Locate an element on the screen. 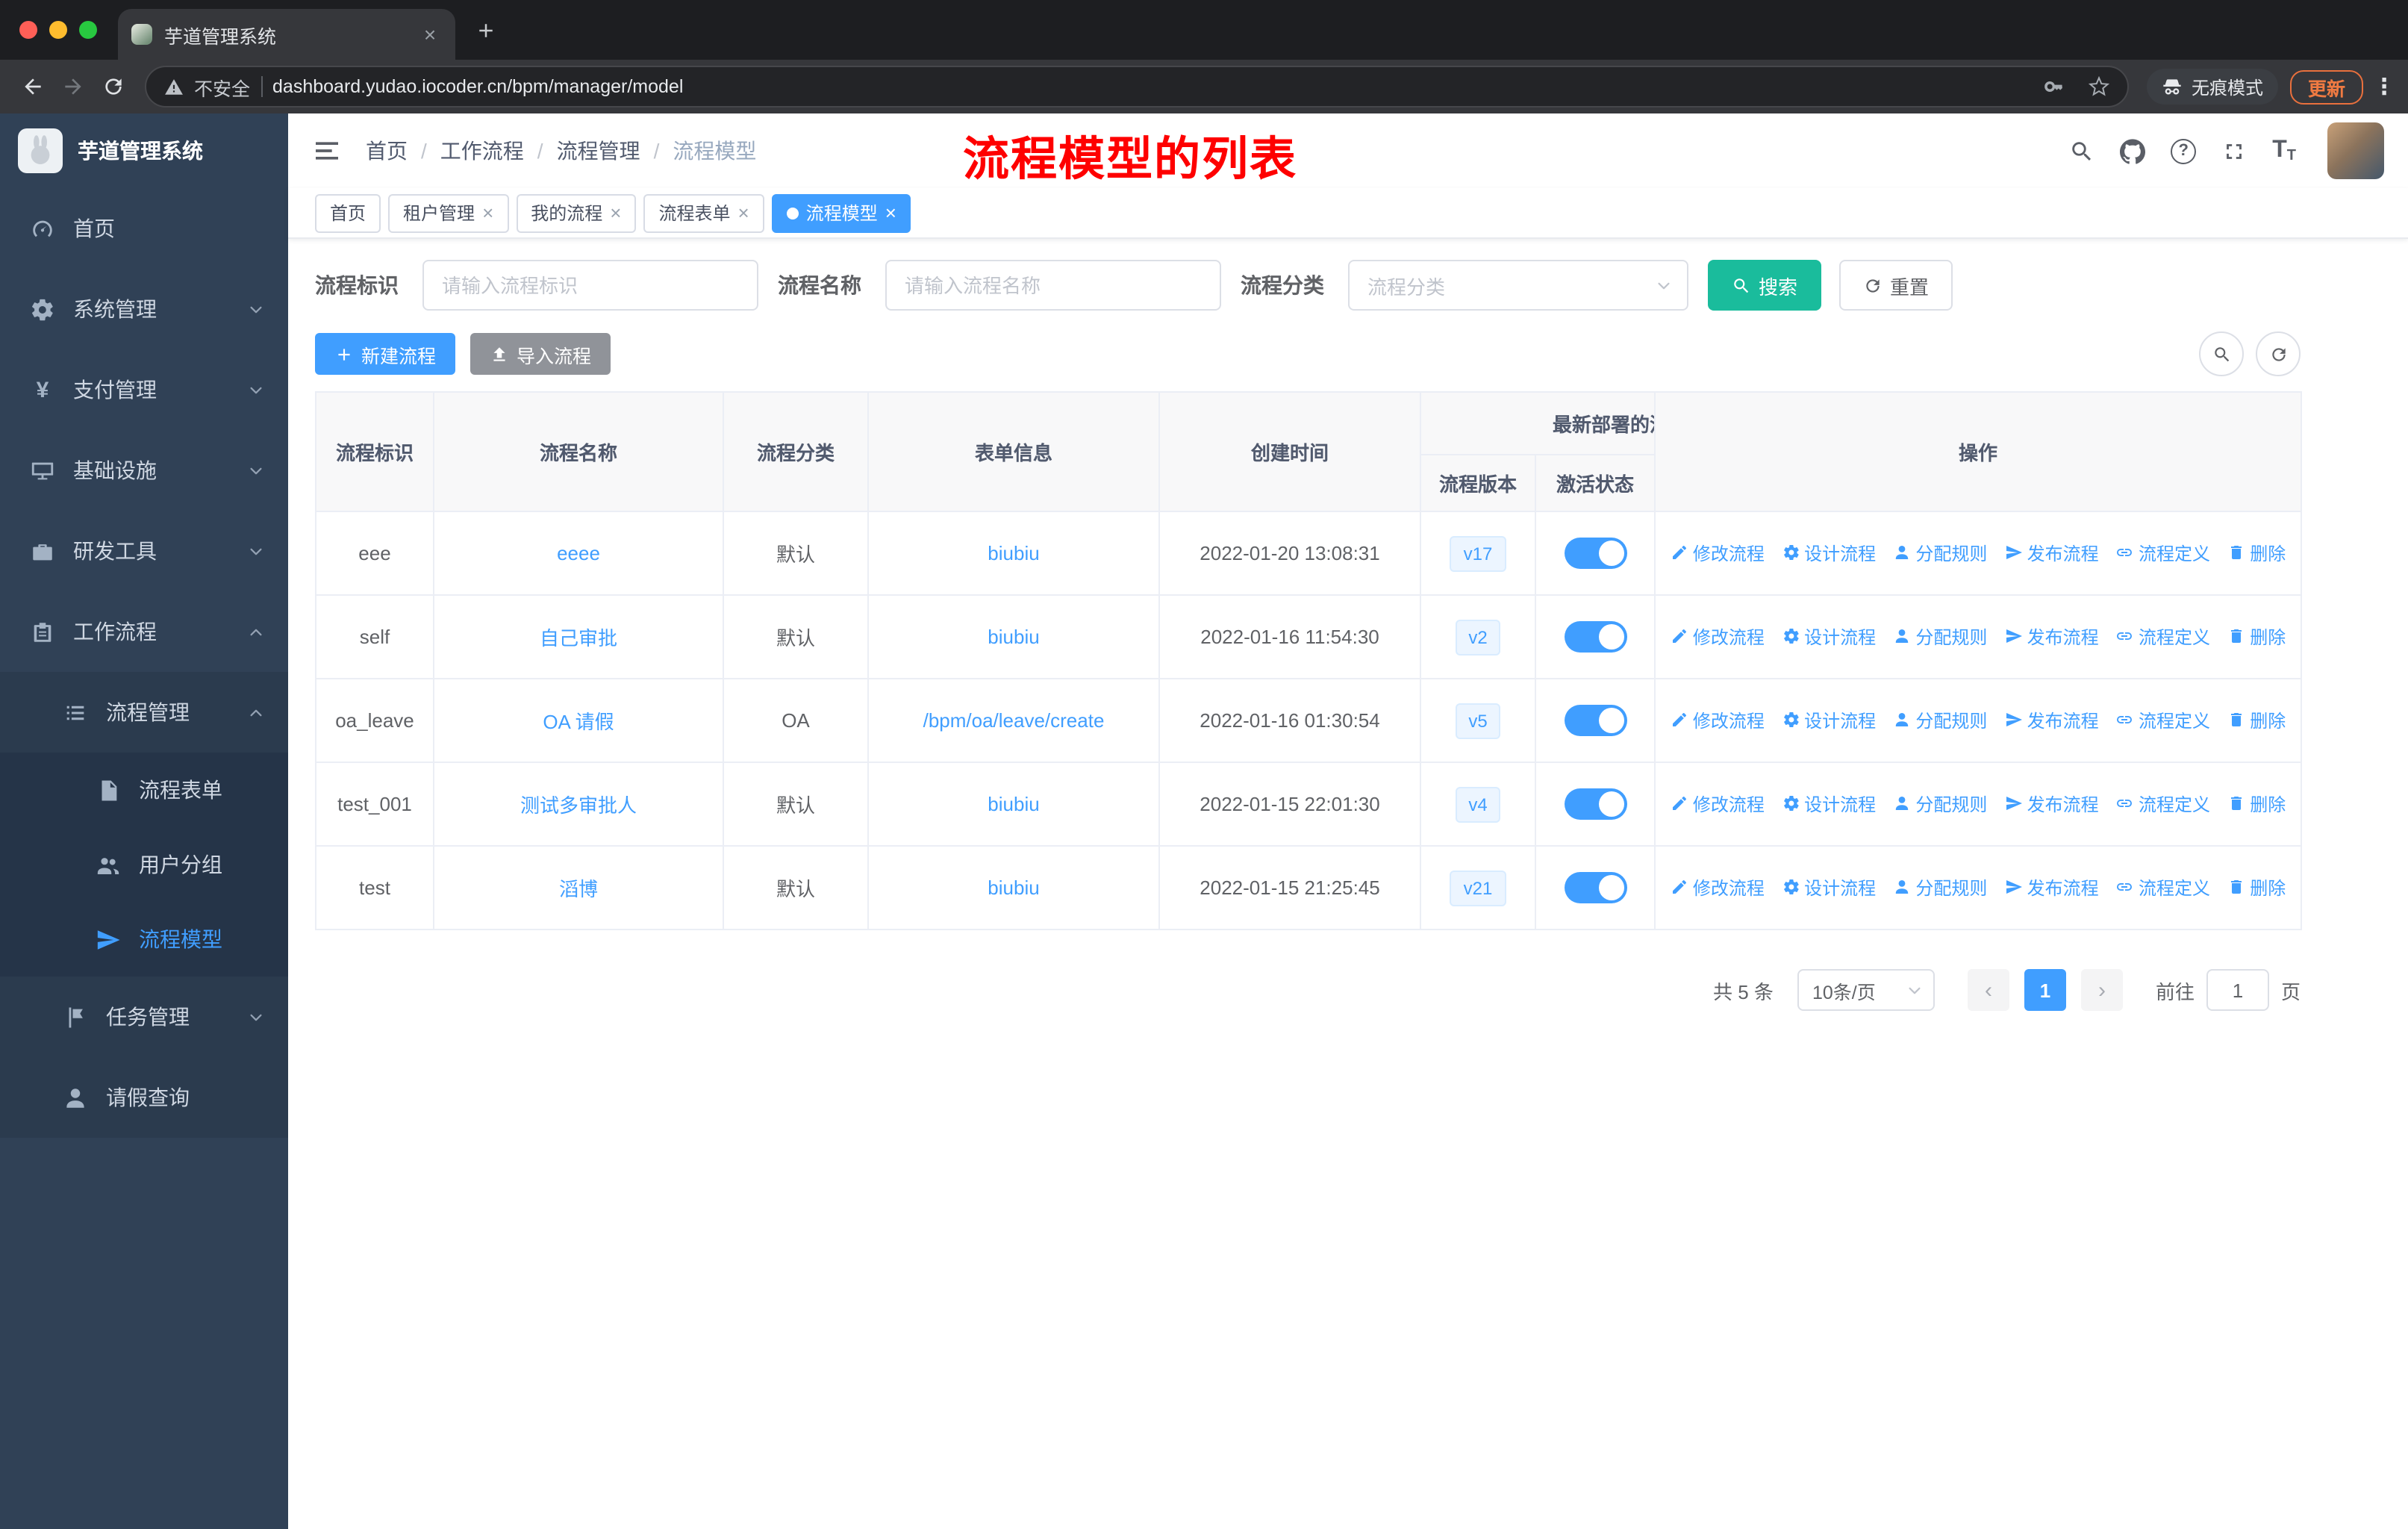 The height and width of the screenshot is (1529, 2408). process-name-link: OA 请假 is located at coordinates (578, 722).